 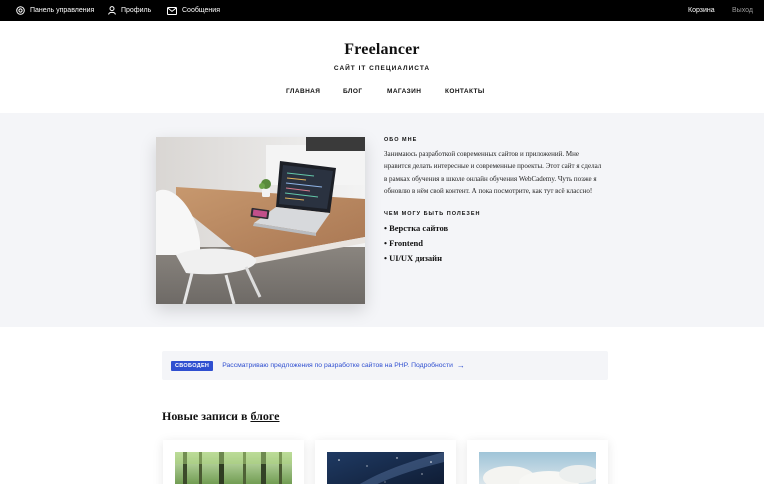 What do you see at coordinates (112, 10) in the screenshot?
I see `user-icon` at bounding box center [112, 10].